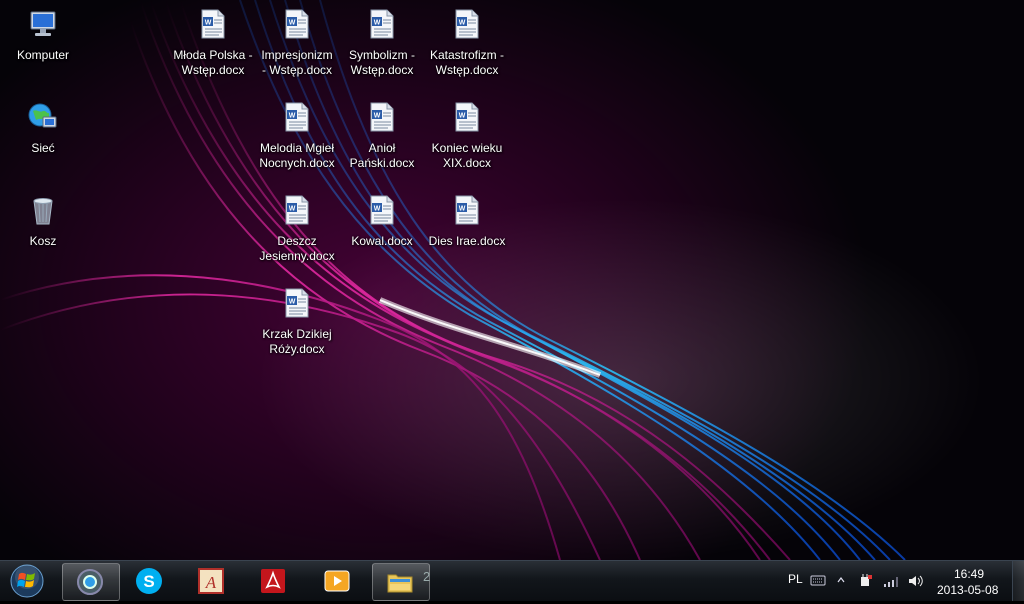  What do you see at coordinates (43, 55) in the screenshot?
I see `desktop-icon-label: Komputer` at bounding box center [43, 55].